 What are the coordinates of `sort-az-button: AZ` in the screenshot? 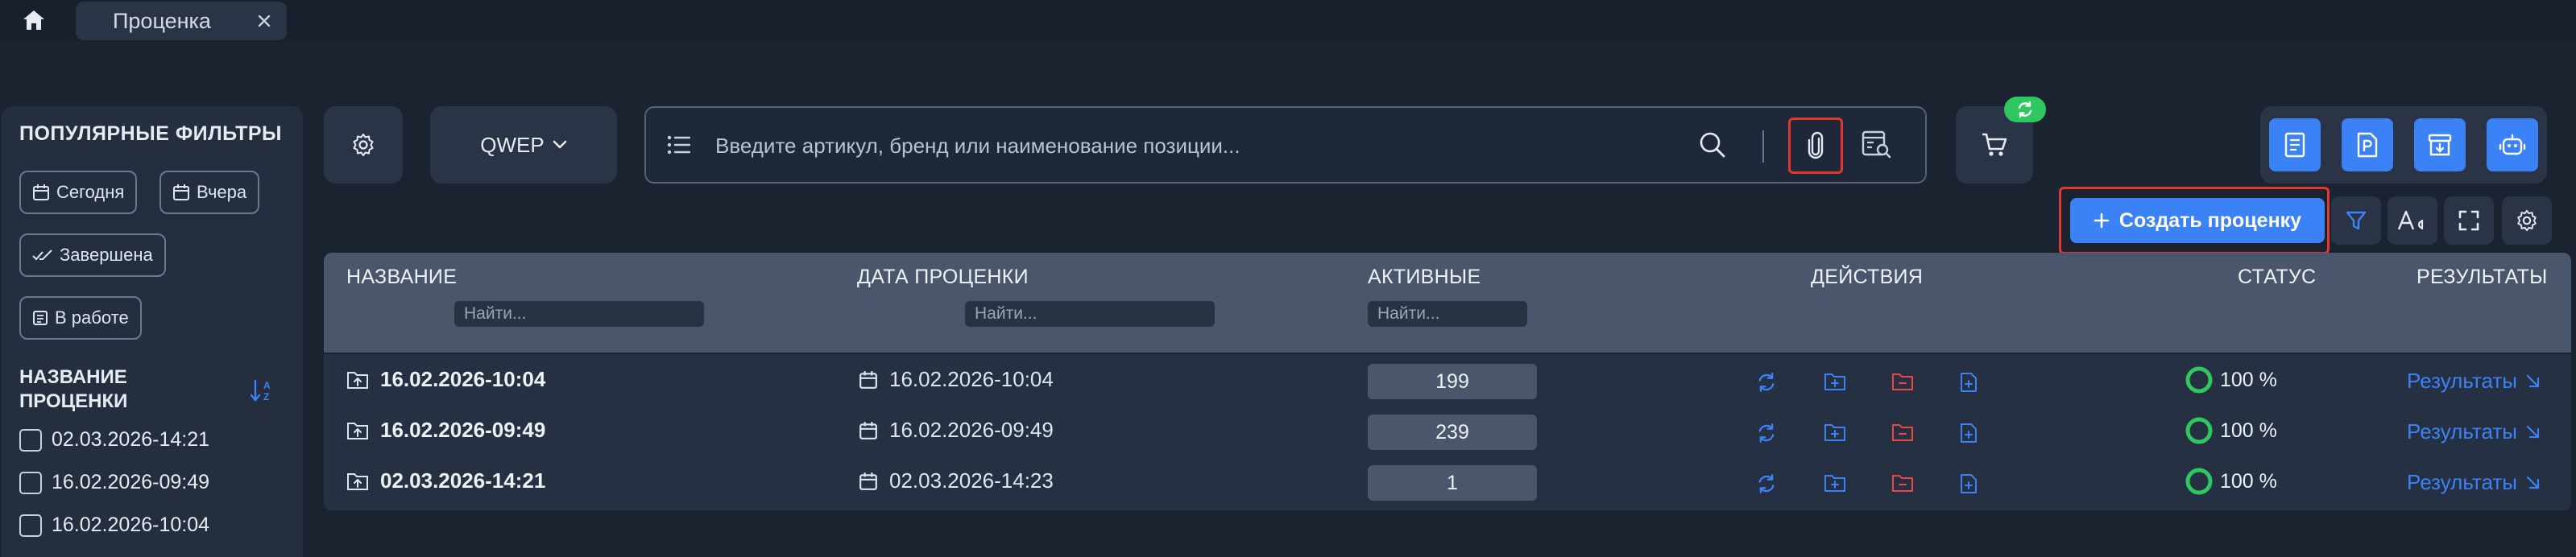 It's located at (262, 390).